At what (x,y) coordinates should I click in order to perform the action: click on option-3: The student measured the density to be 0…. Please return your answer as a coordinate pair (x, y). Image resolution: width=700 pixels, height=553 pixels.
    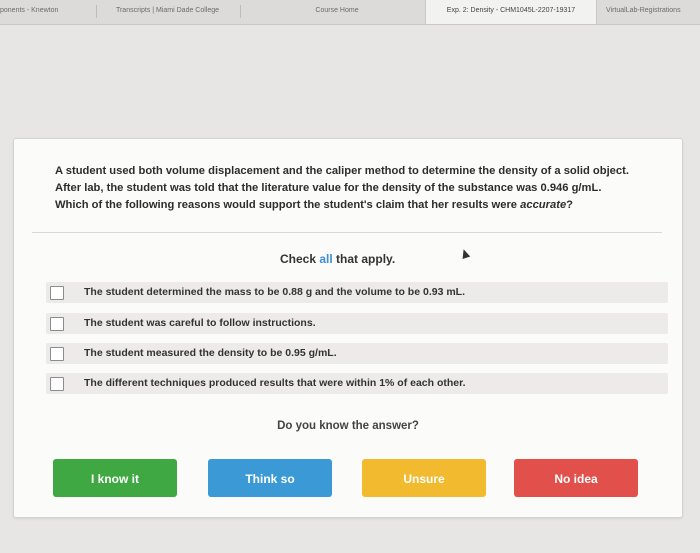
    Looking at the image, I should click on (357, 353).